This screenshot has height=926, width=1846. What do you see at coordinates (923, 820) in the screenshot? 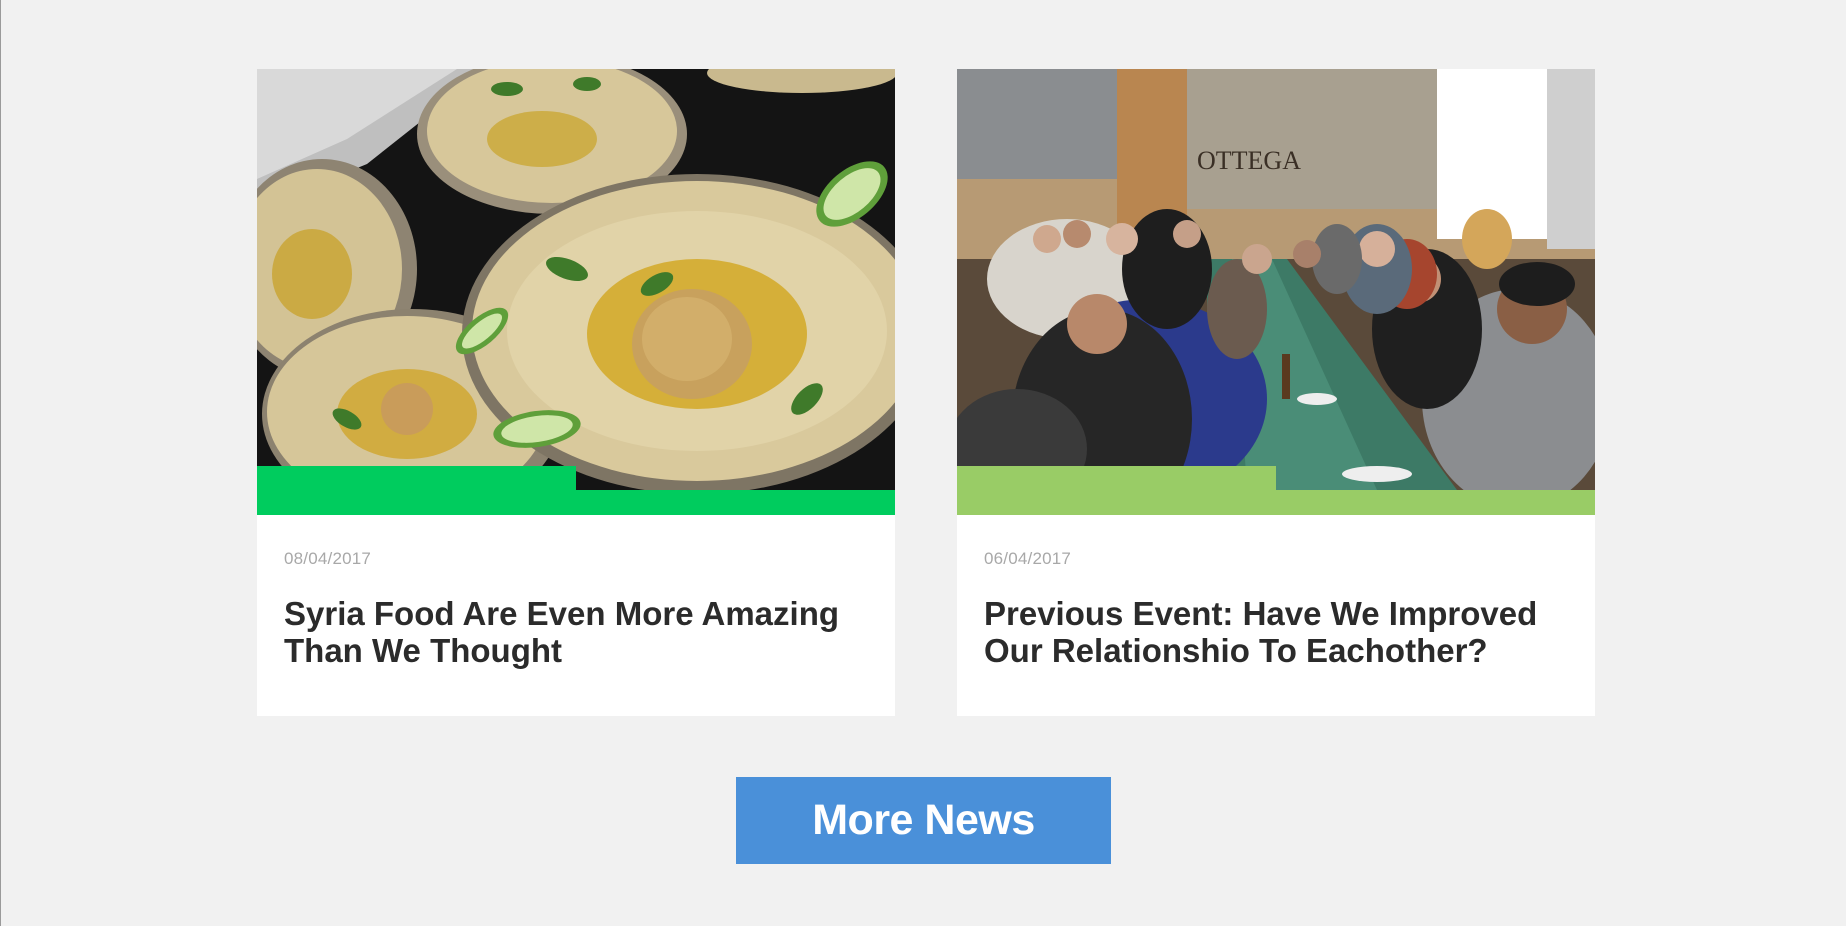
I see `more-news-button: More News` at bounding box center [923, 820].